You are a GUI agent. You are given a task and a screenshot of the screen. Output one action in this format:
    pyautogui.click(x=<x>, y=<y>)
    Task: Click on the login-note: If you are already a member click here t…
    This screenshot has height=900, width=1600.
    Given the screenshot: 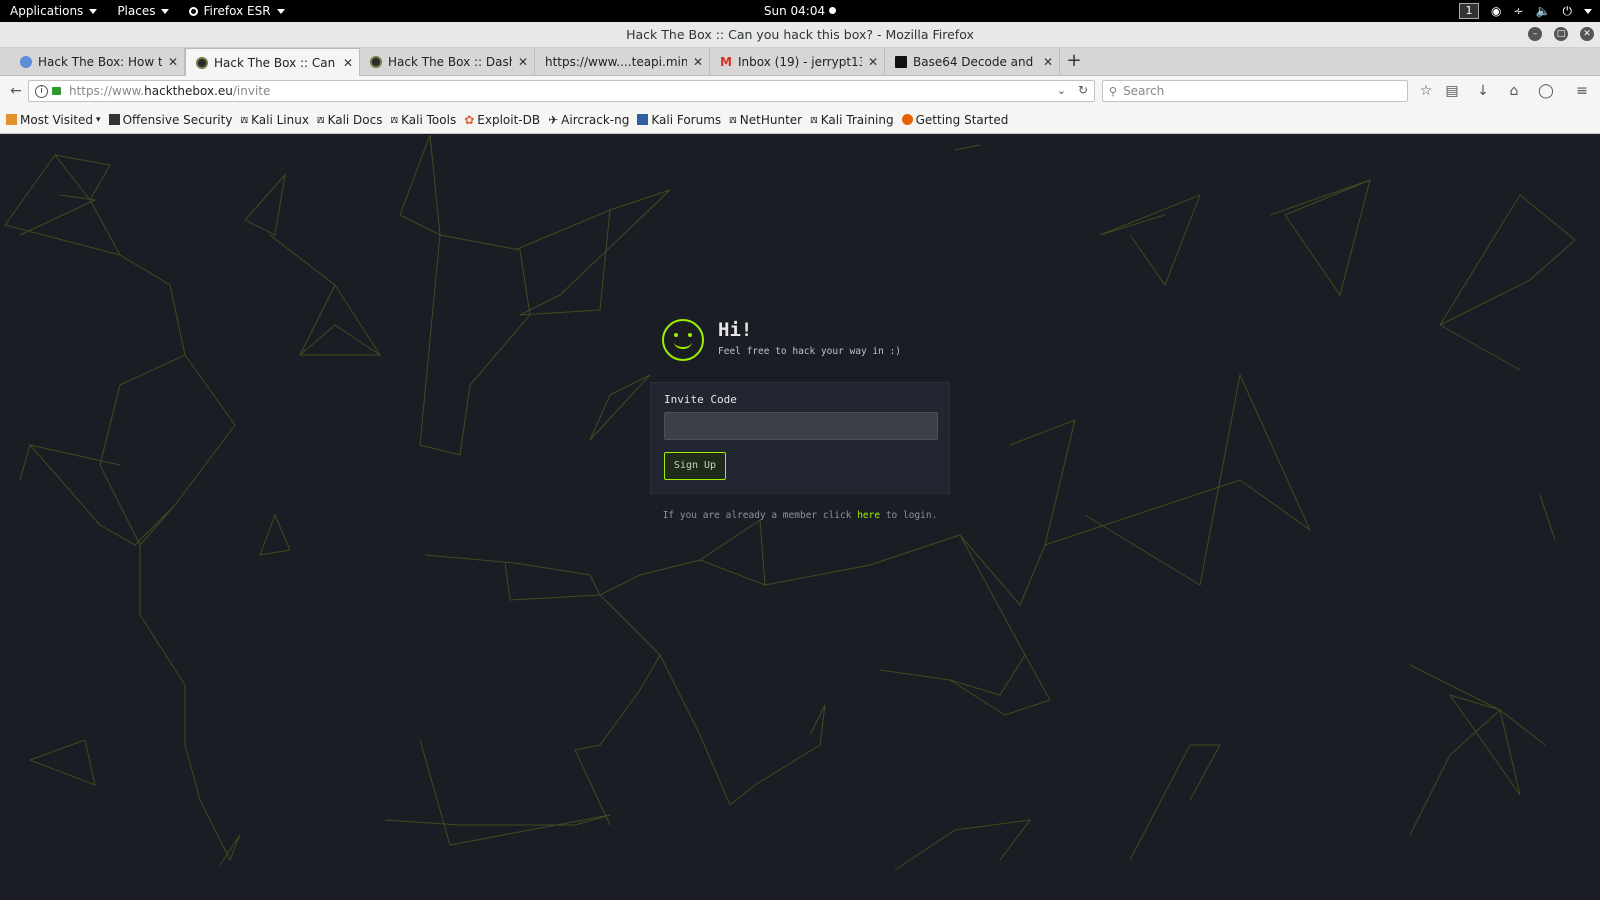 What is the action you would take?
    pyautogui.click(x=800, y=515)
    